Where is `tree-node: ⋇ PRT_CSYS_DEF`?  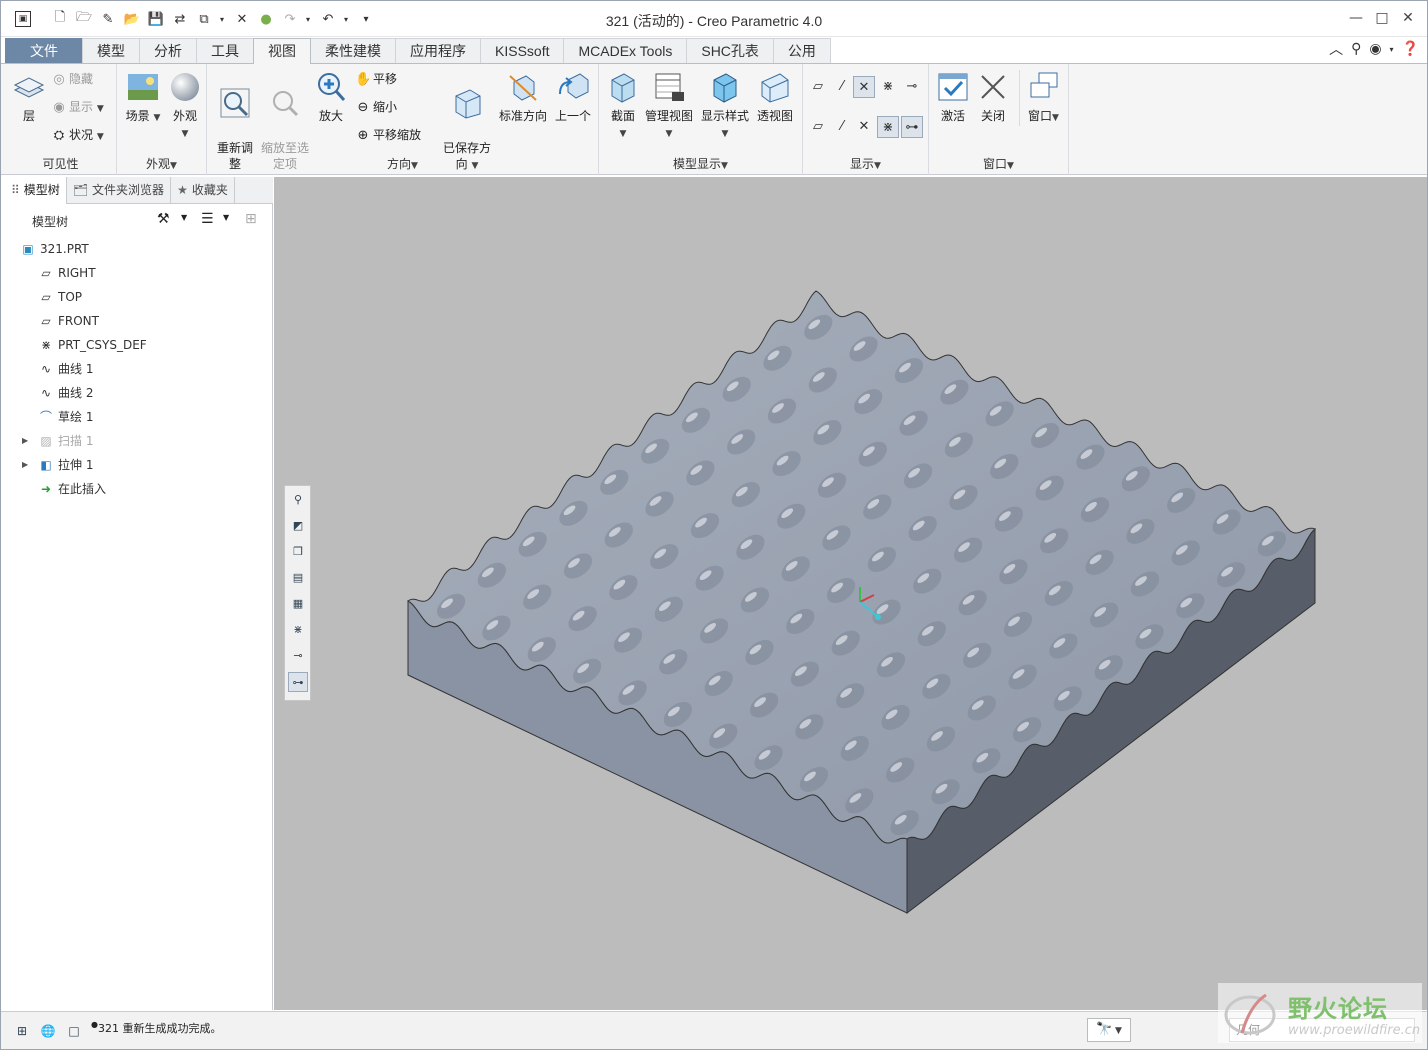 tree-node: ⋇ PRT_CSYS_DEF is located at coordinates (139, 345).